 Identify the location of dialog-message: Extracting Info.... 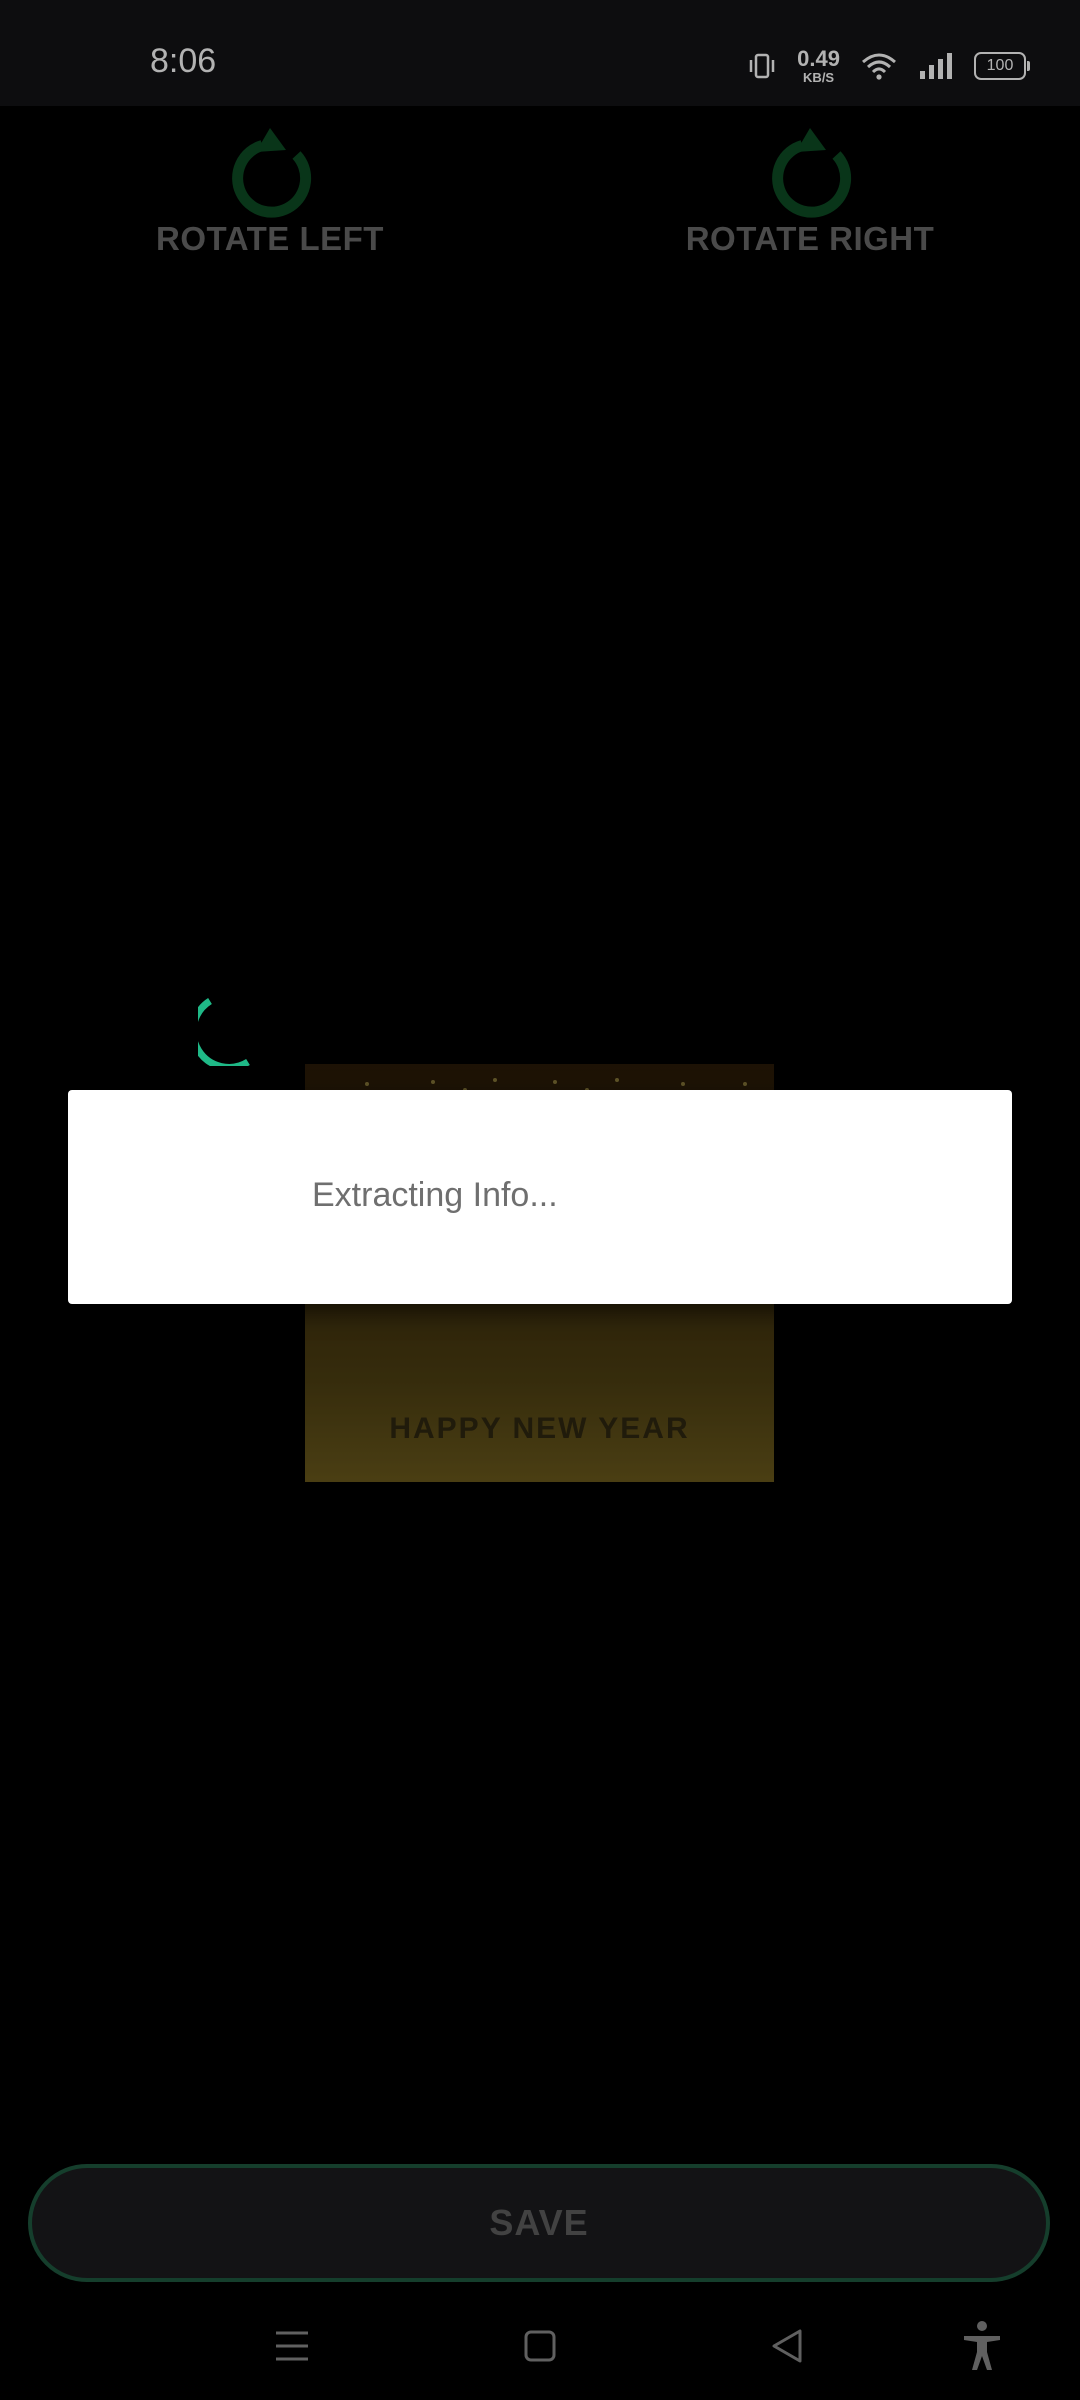
(435, 1195).